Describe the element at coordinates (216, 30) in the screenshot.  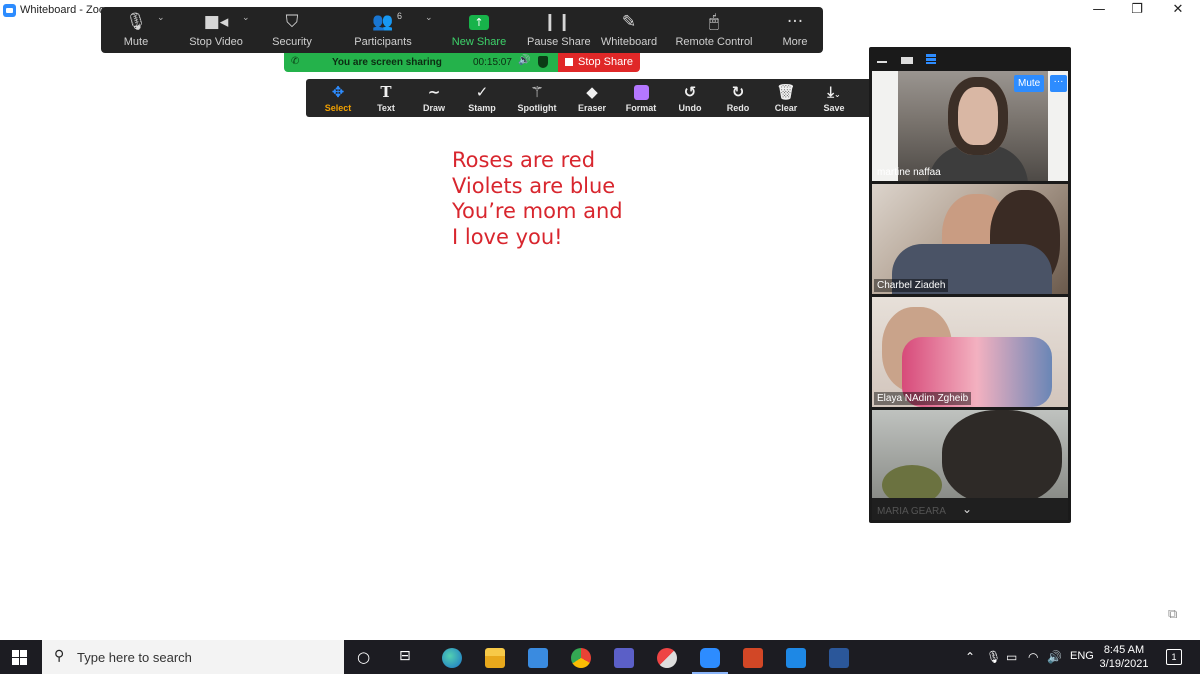
I see `stop-video-button: ■◂ Stop Video` at that location.